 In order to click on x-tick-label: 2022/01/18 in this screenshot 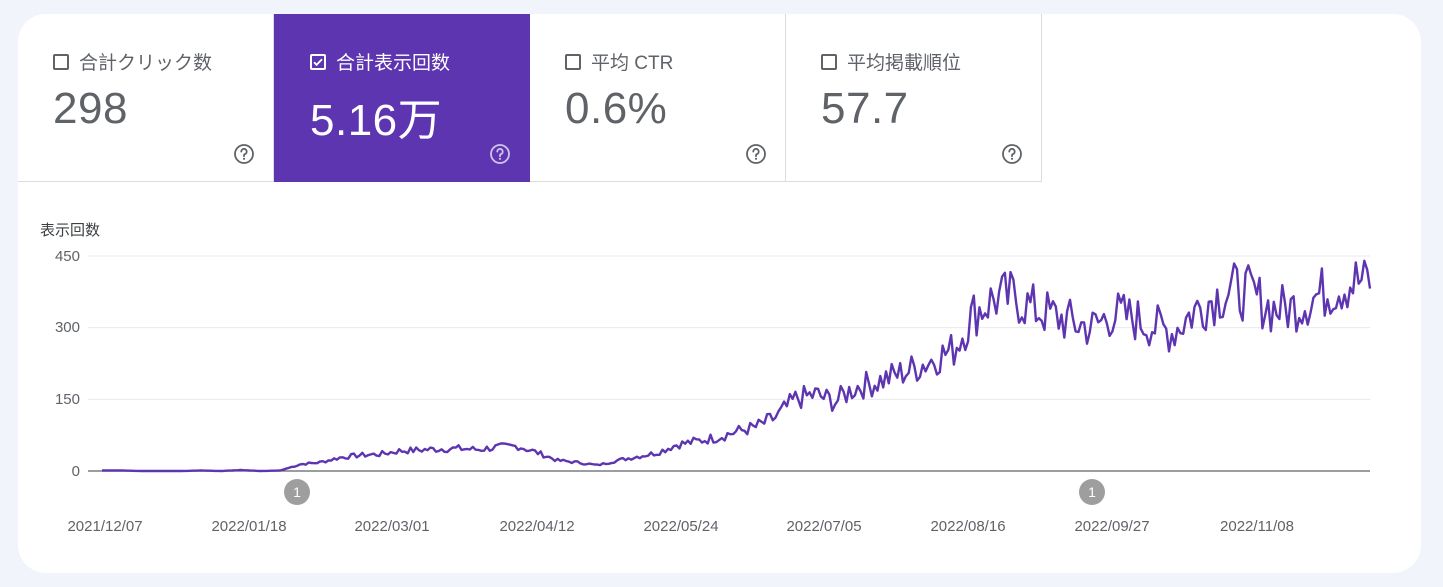, I will do `click(249, 526)`.